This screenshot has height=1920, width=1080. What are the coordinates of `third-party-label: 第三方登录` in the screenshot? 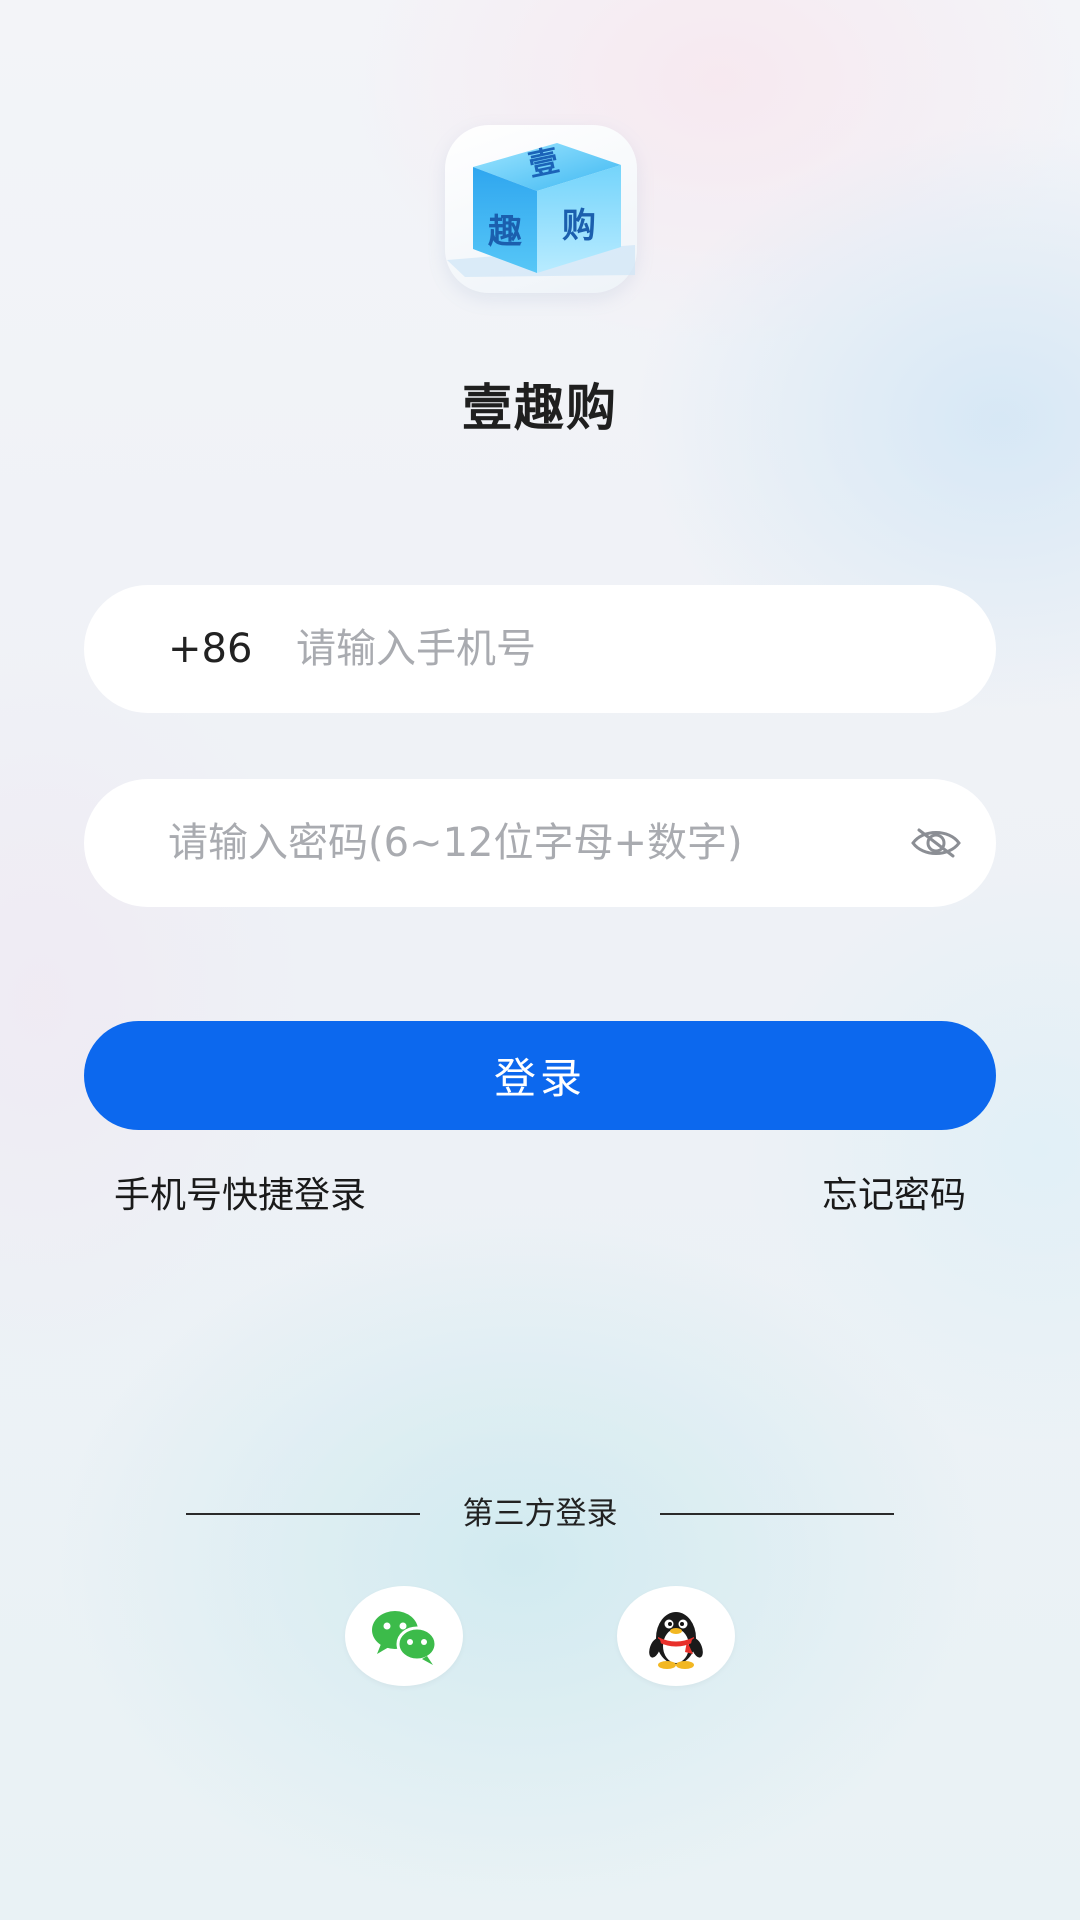 It's located at (540, 1514).